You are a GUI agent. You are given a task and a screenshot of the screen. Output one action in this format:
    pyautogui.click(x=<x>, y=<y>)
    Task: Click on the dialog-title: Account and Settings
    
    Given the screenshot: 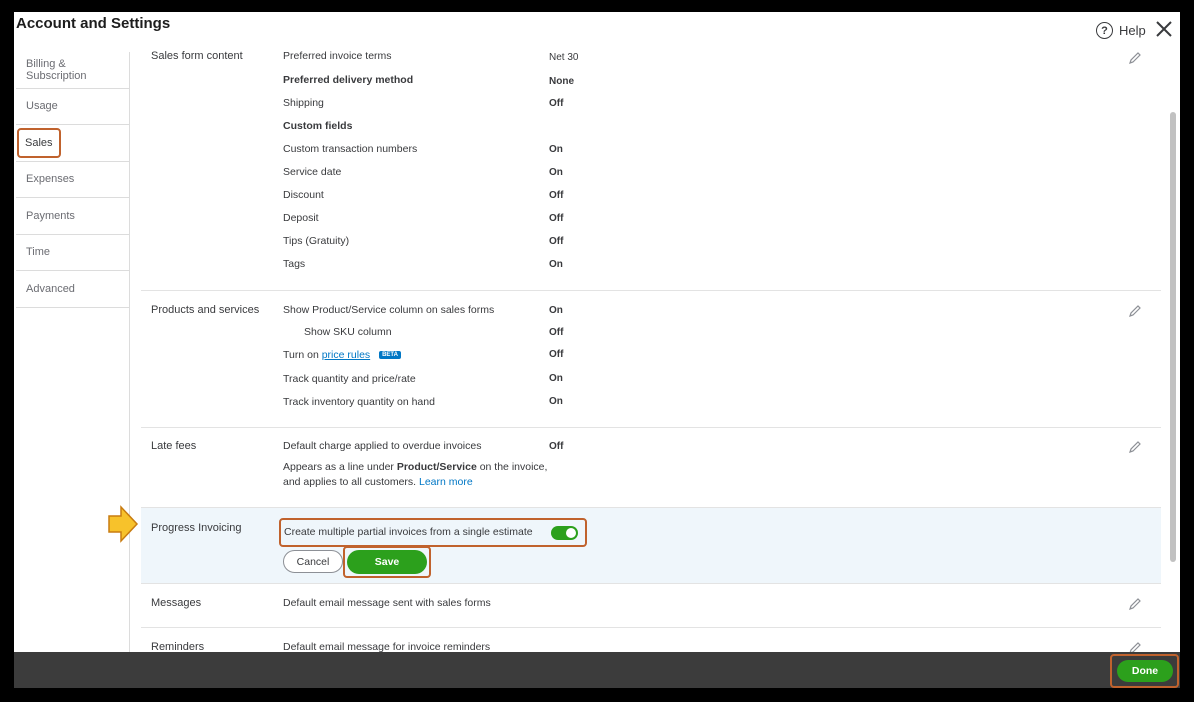 What is the action you would take?
    pyautogui.click(x=93, y=23)
    